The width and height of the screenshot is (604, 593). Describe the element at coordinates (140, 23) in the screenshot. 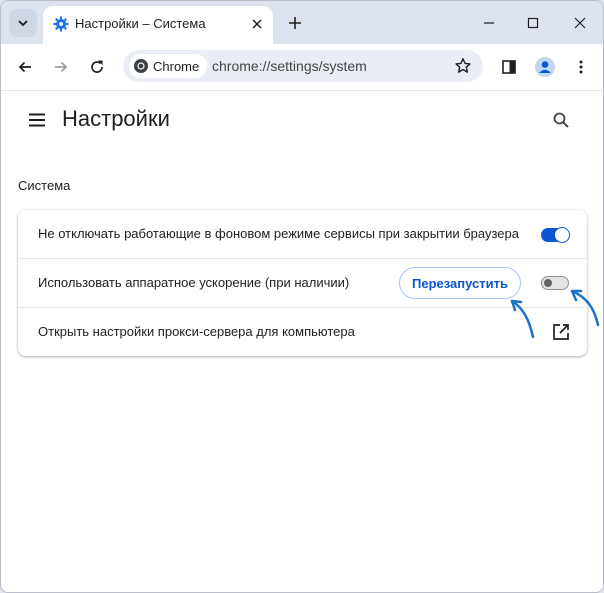

I see `tab-title: Настройки – Система` at that location.